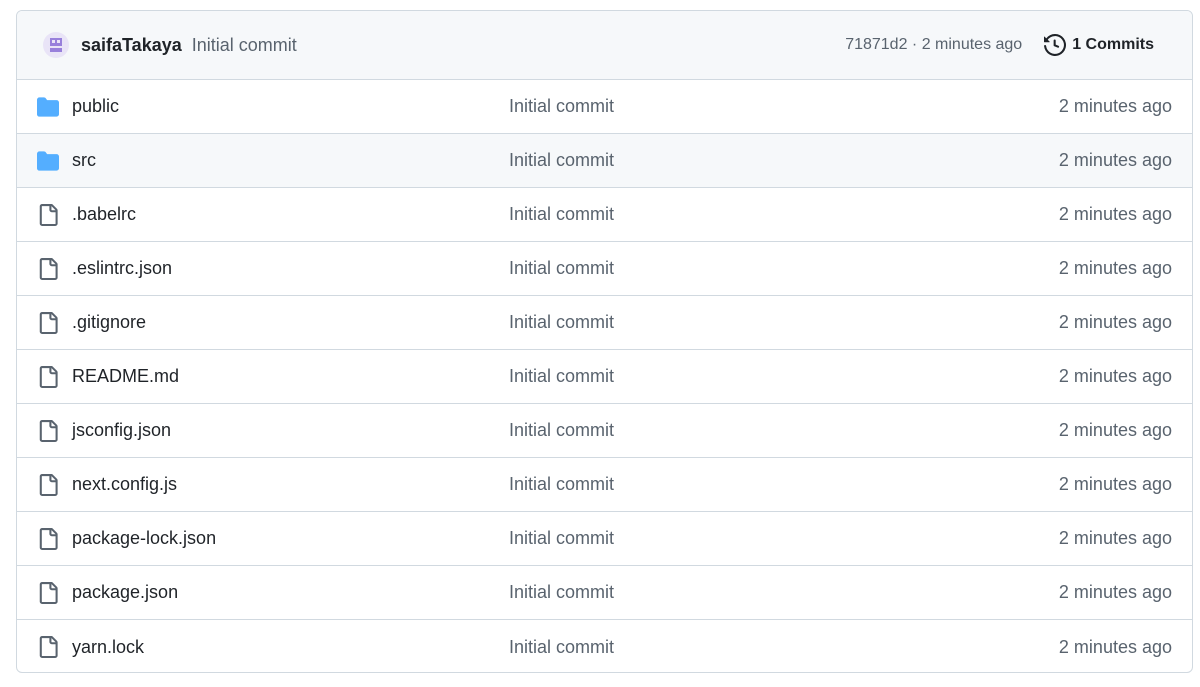 The image size is (1200, 687). I want to click on file-row: yarn.lock Initial commit 2 minutes ago, so click(604, 646).